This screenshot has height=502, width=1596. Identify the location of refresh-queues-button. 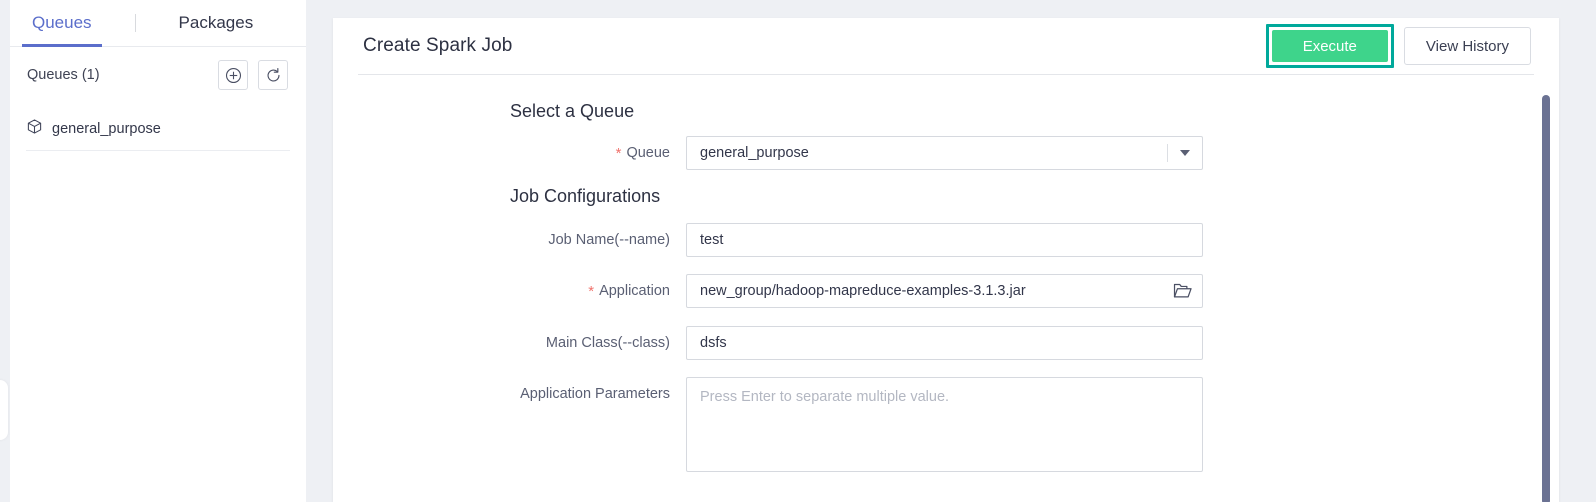
(273, 75).